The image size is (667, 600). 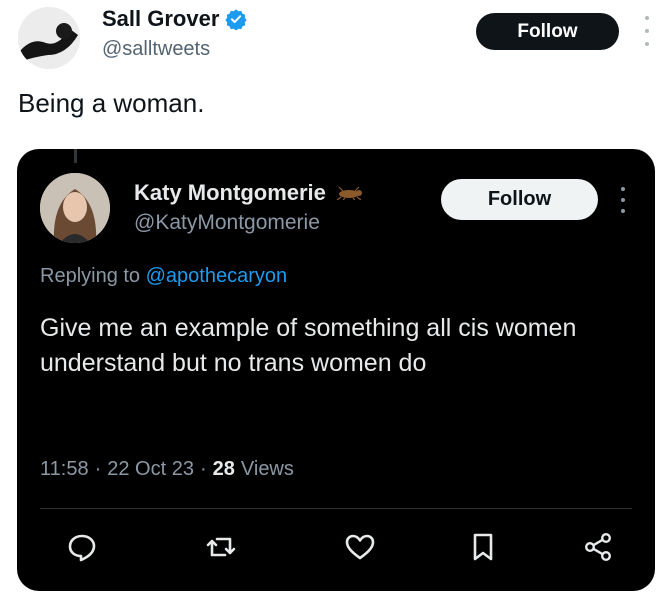 I want to click on outer-follow-button: Follow, so click(x=547, y=31).